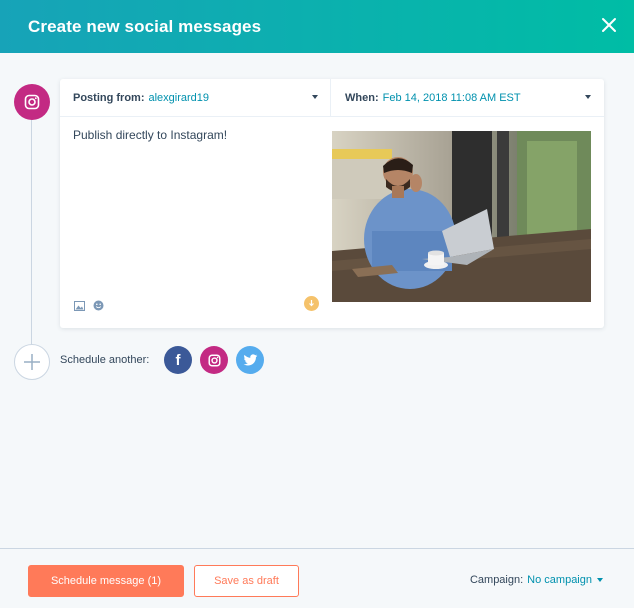  I want to click on campaign-dropdown: No campaign, so click(559, 580).